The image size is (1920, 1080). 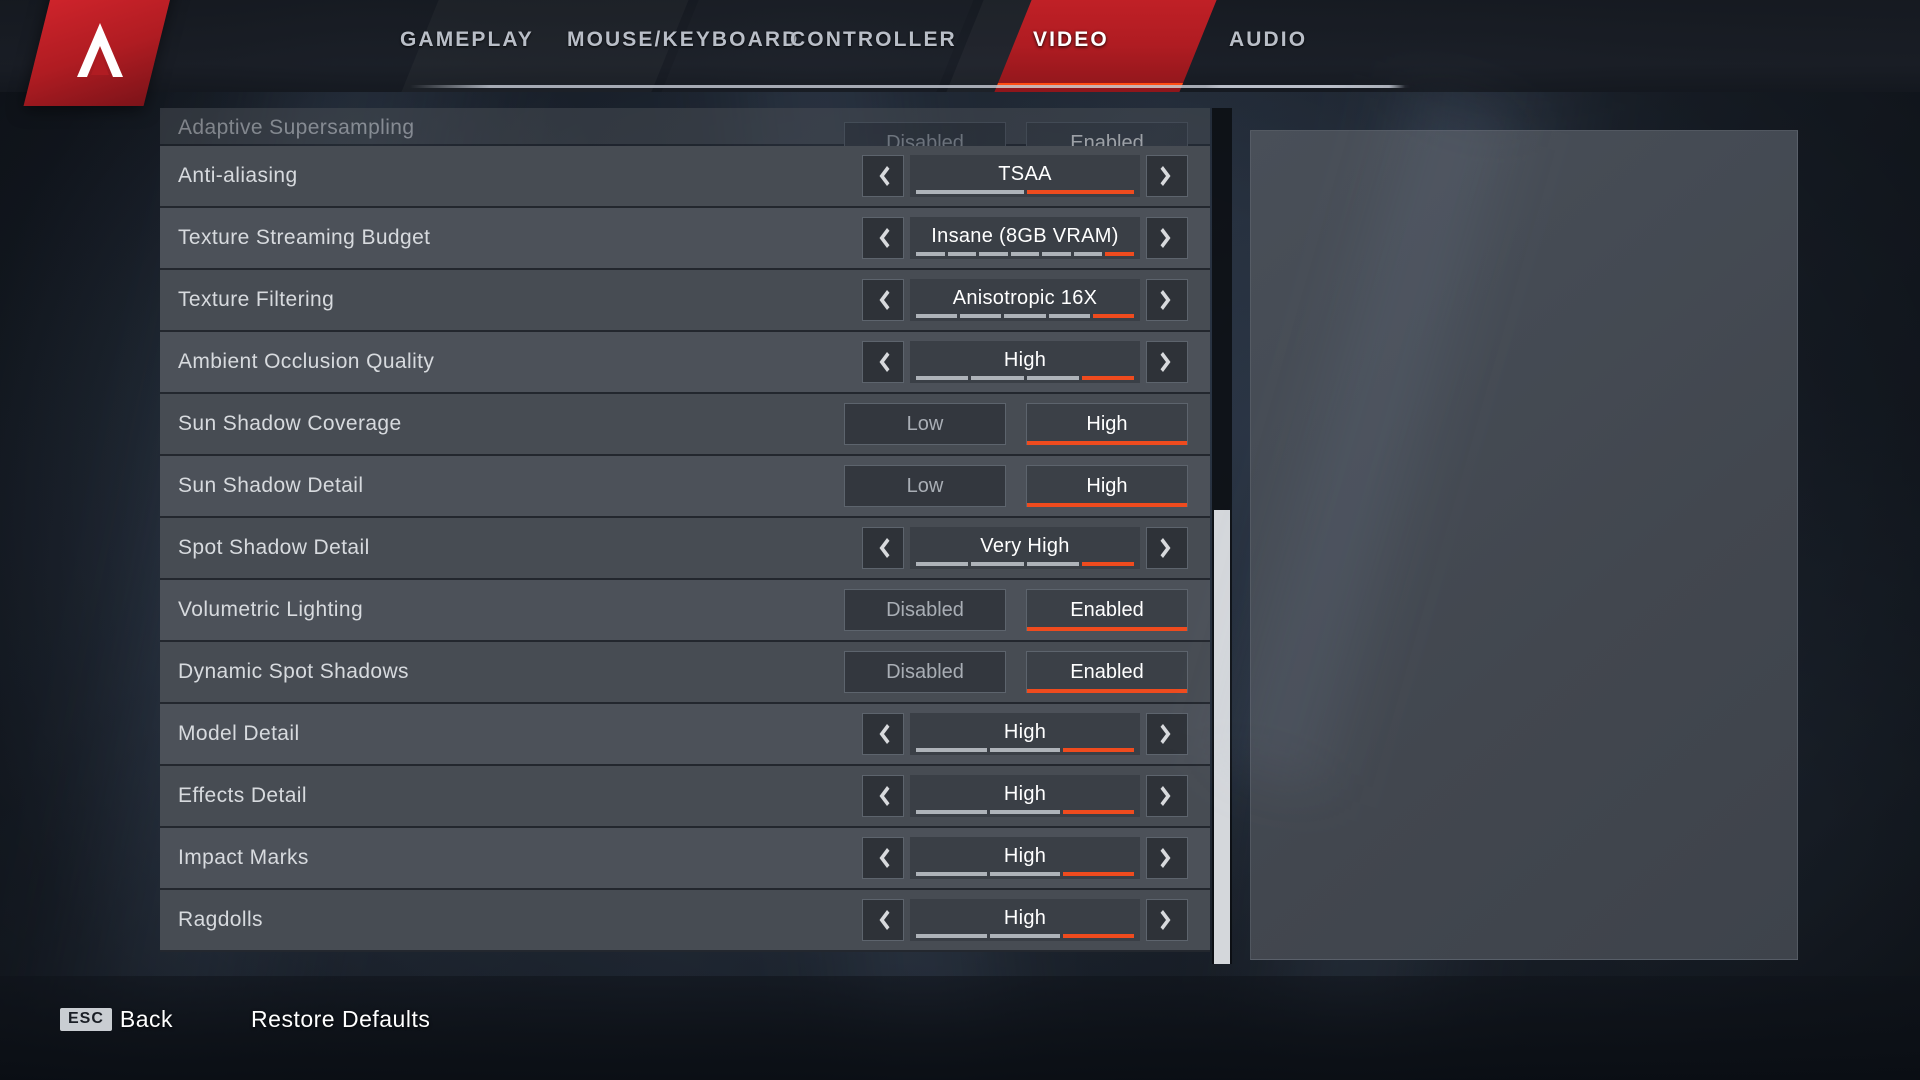 I want to click on setting-row: Ragdolls High, so click(x=685, y=921).